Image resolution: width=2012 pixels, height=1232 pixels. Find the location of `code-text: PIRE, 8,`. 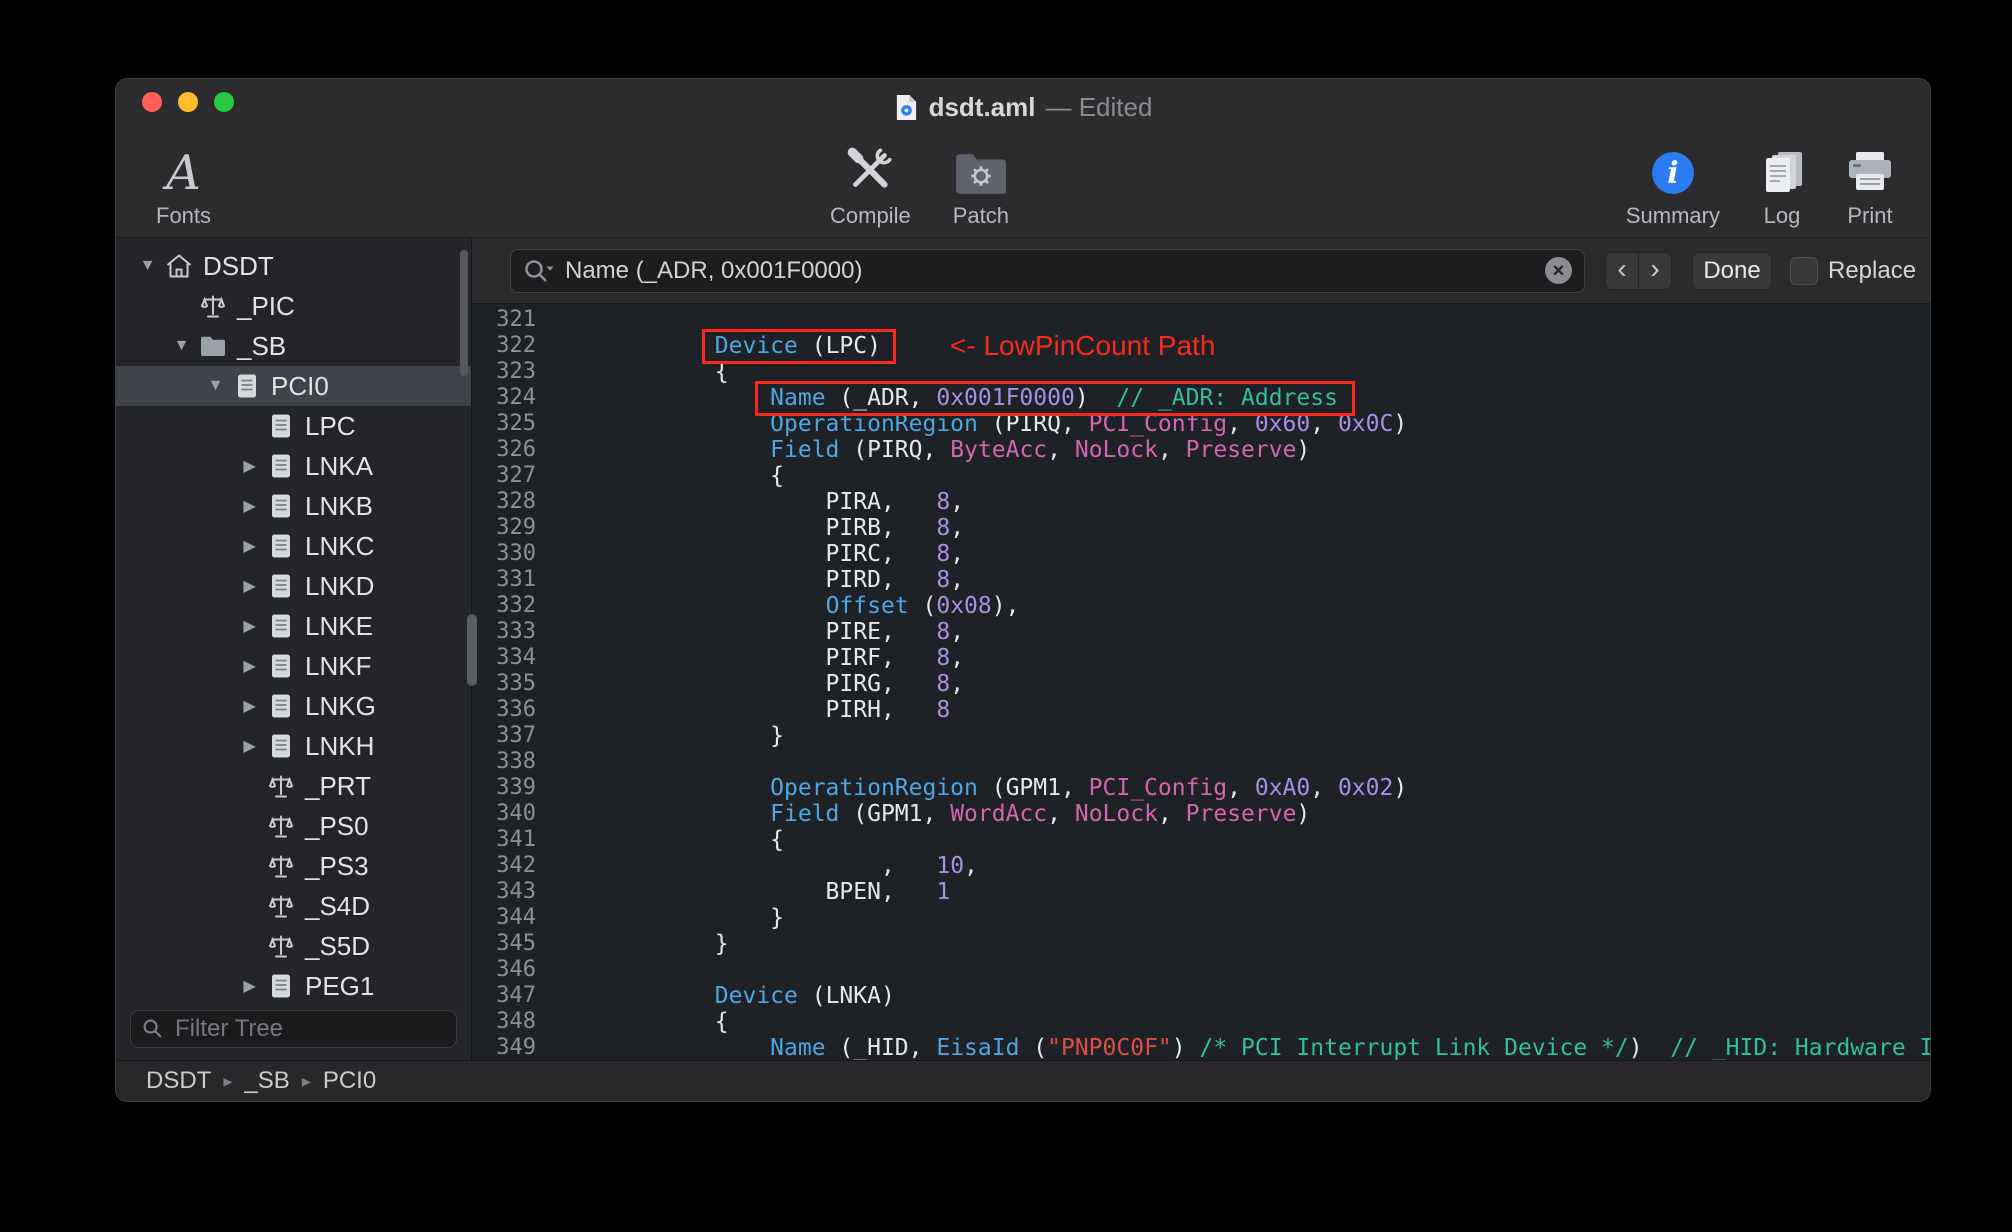

code-text: PIRE, 8, is located at coordinates (750, 632).